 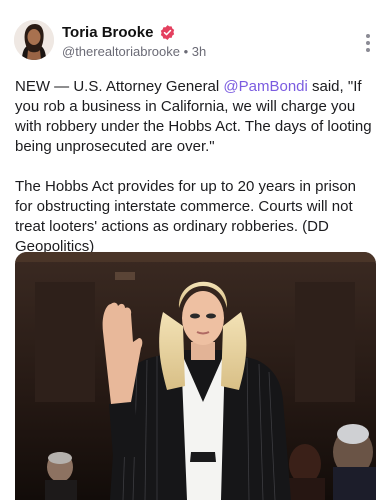 I want to click on author-subline: @therealtoriabrooke • 3h, so click(x=134, y=51).